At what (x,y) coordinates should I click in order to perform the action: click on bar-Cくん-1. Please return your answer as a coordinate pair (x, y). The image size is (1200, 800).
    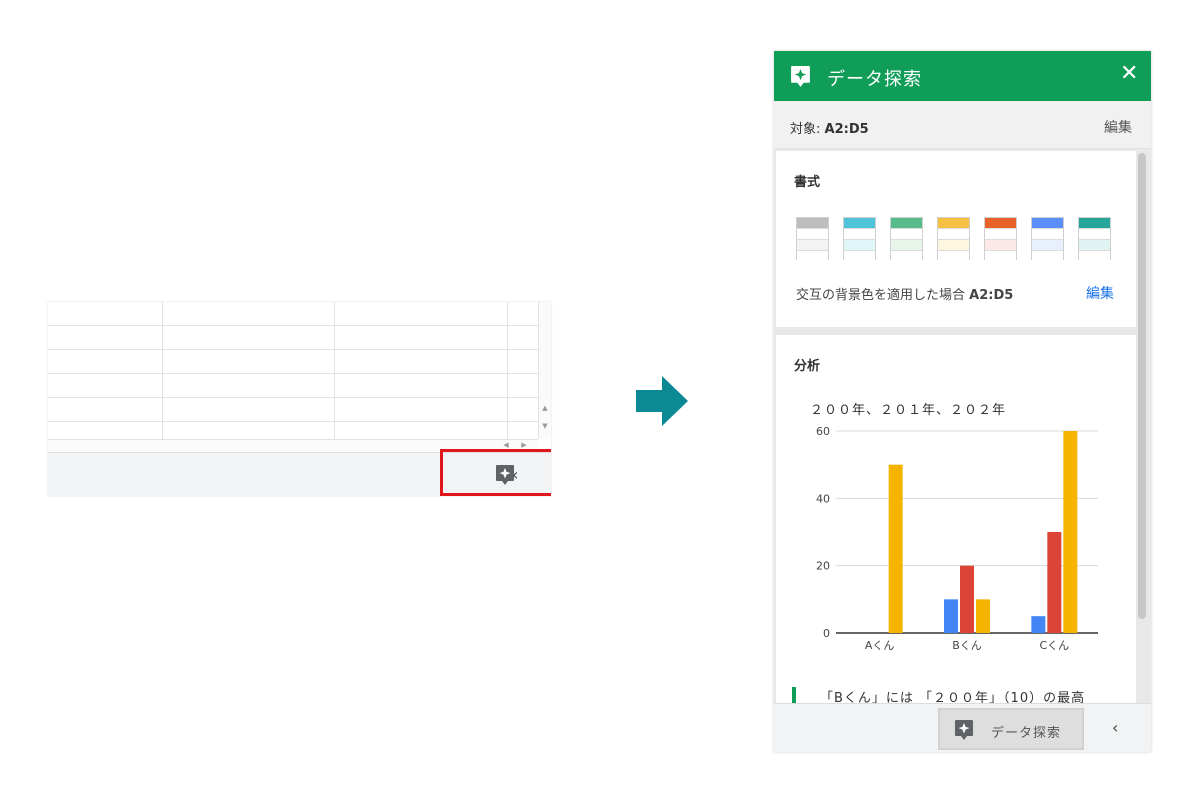
    Looking at the image, I should click on (1054, 582).